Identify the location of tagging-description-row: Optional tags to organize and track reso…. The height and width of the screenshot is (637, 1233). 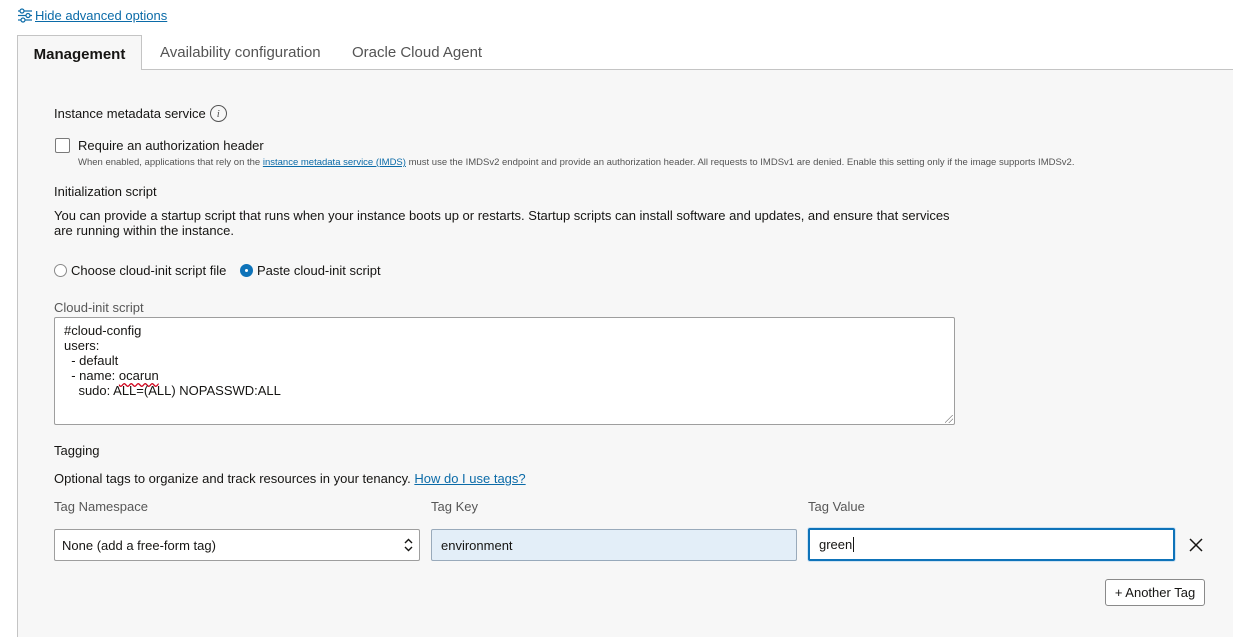
(290, 478).